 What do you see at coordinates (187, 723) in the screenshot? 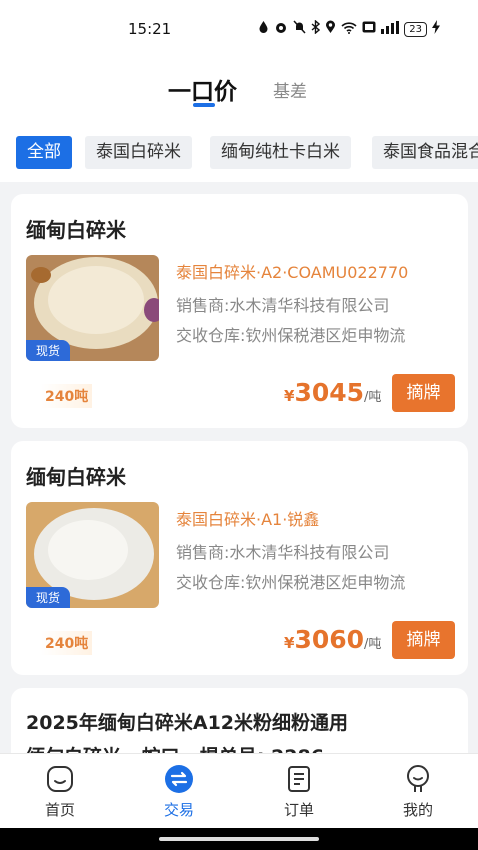
I see `listing-title: 2025年缅甸白碎米A12米粉细粉通用` at bounding box center [187, 723].